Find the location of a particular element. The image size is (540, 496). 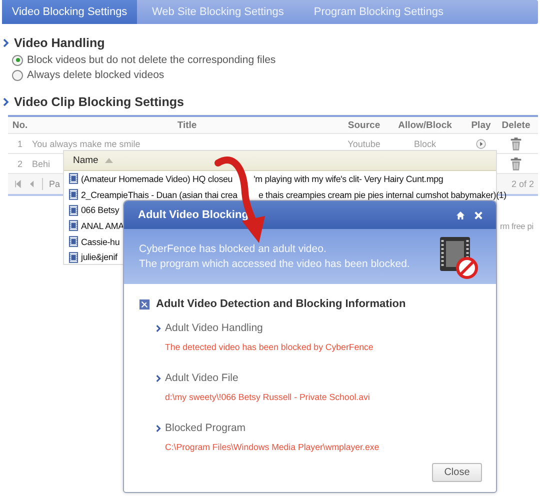

radio-label: Block videos but do not delete the corresponding files is located at coordinates (151, 60).